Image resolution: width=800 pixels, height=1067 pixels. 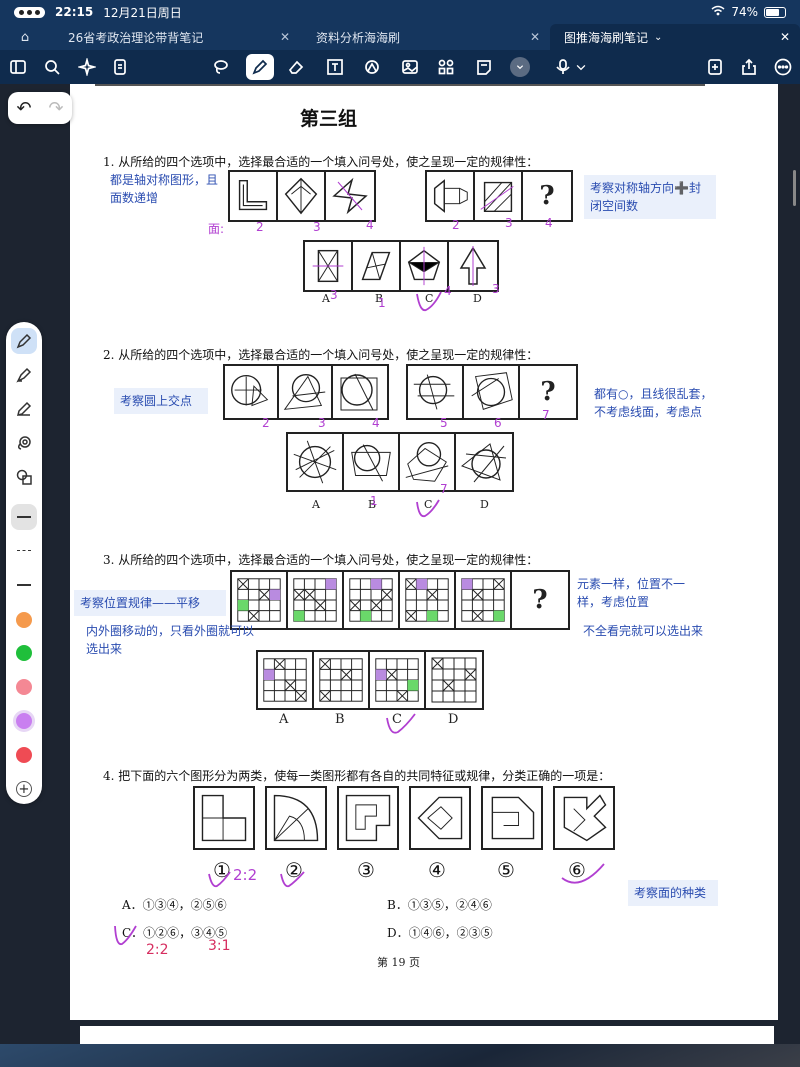 I want to click on handwritten-mark: 7, so click(x=546, y=415).